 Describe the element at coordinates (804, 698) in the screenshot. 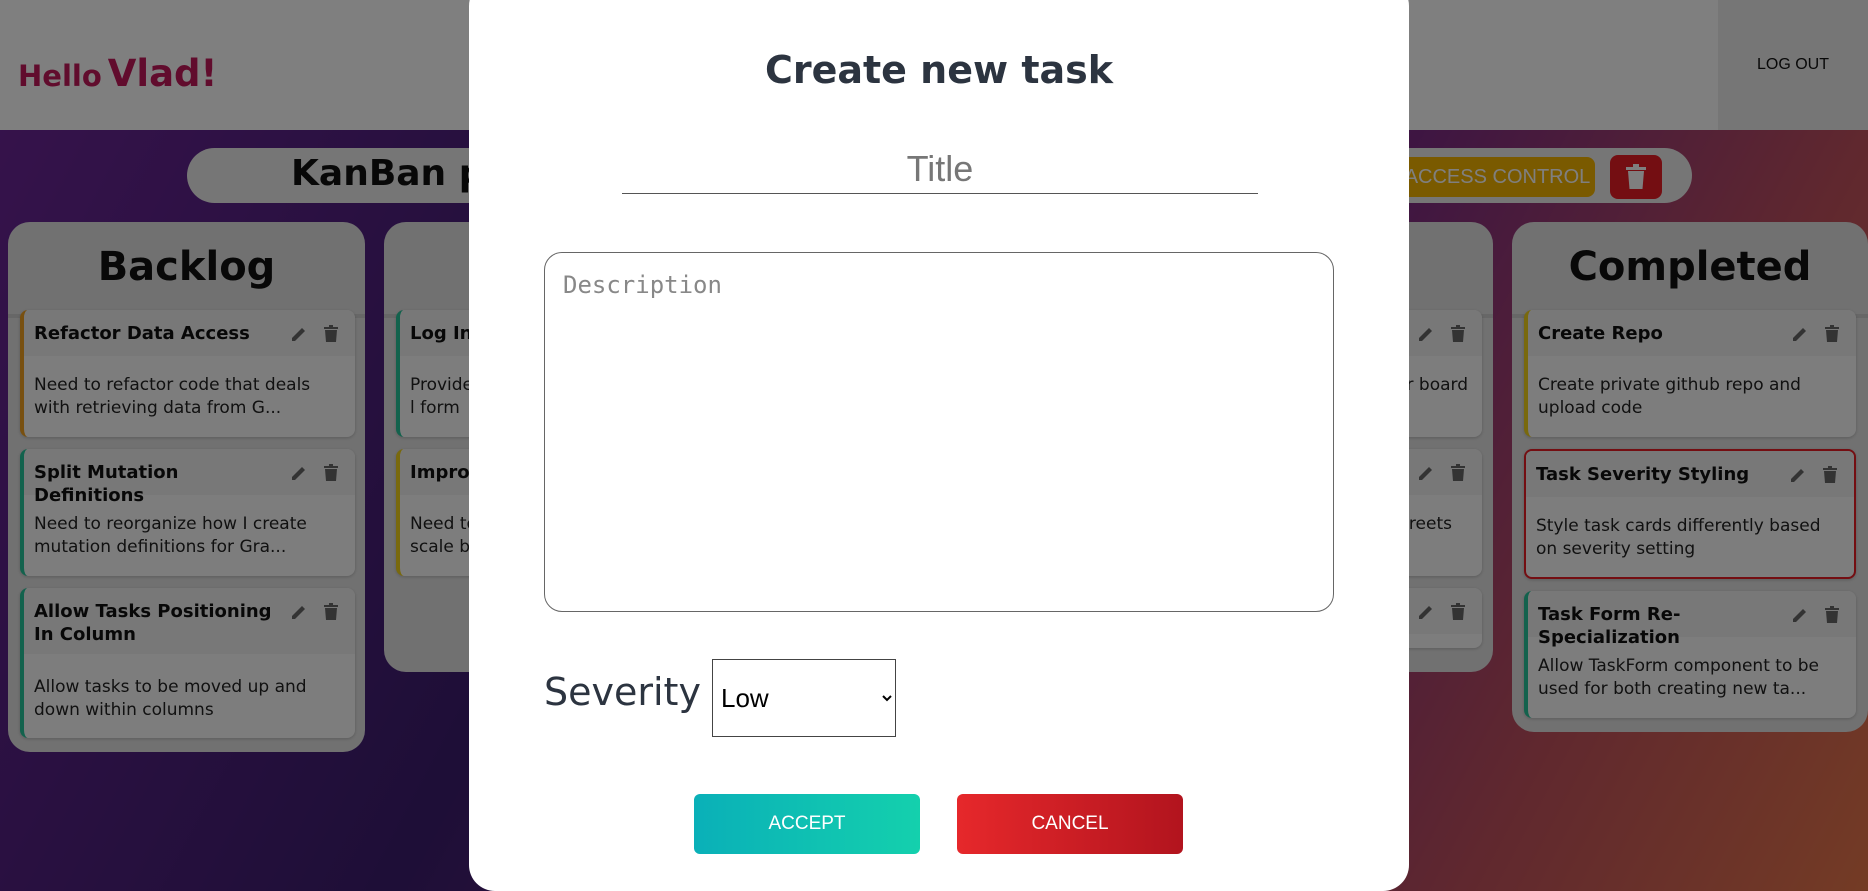

I see `severity-select: Low` at that location.